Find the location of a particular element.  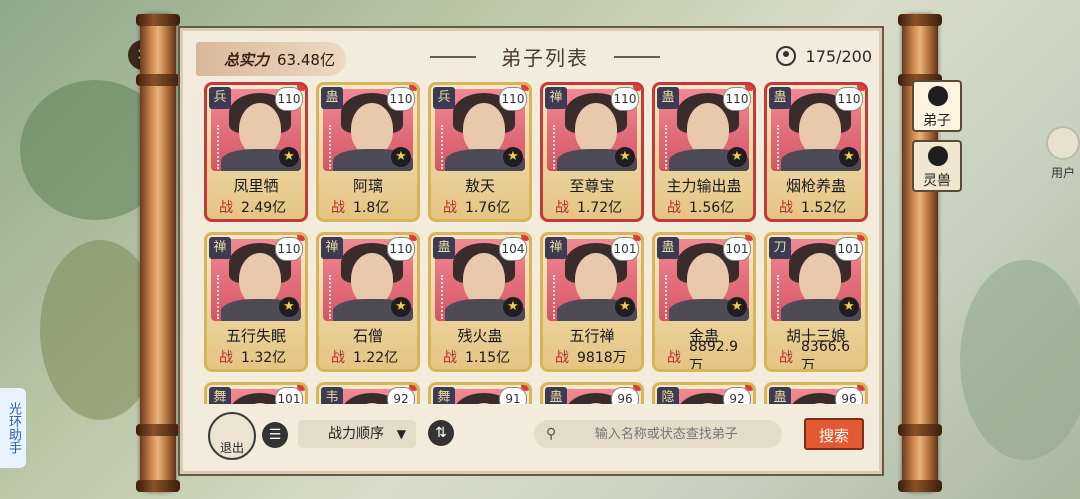

disciple-card: 禅 110 ★ 五行失眠战 1.32亿 is located at coordinates (256, 302).